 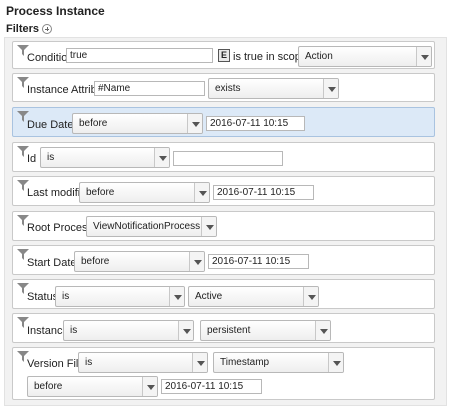 I want to click on page-title: Process Instance, so click(x=55, y=11).